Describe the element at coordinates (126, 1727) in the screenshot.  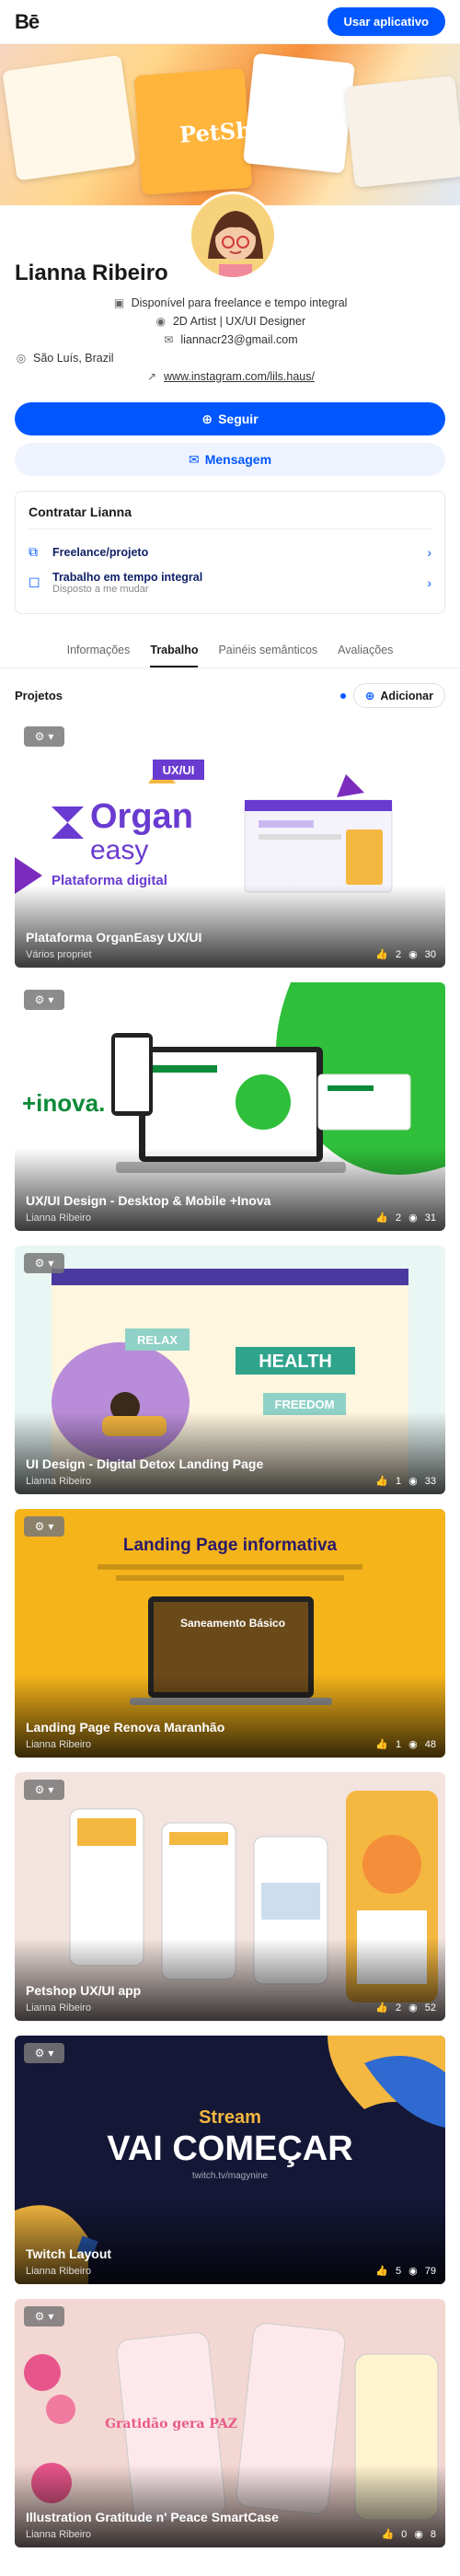
I see `project-title: Landing Page Renova Maranhão` at that location.